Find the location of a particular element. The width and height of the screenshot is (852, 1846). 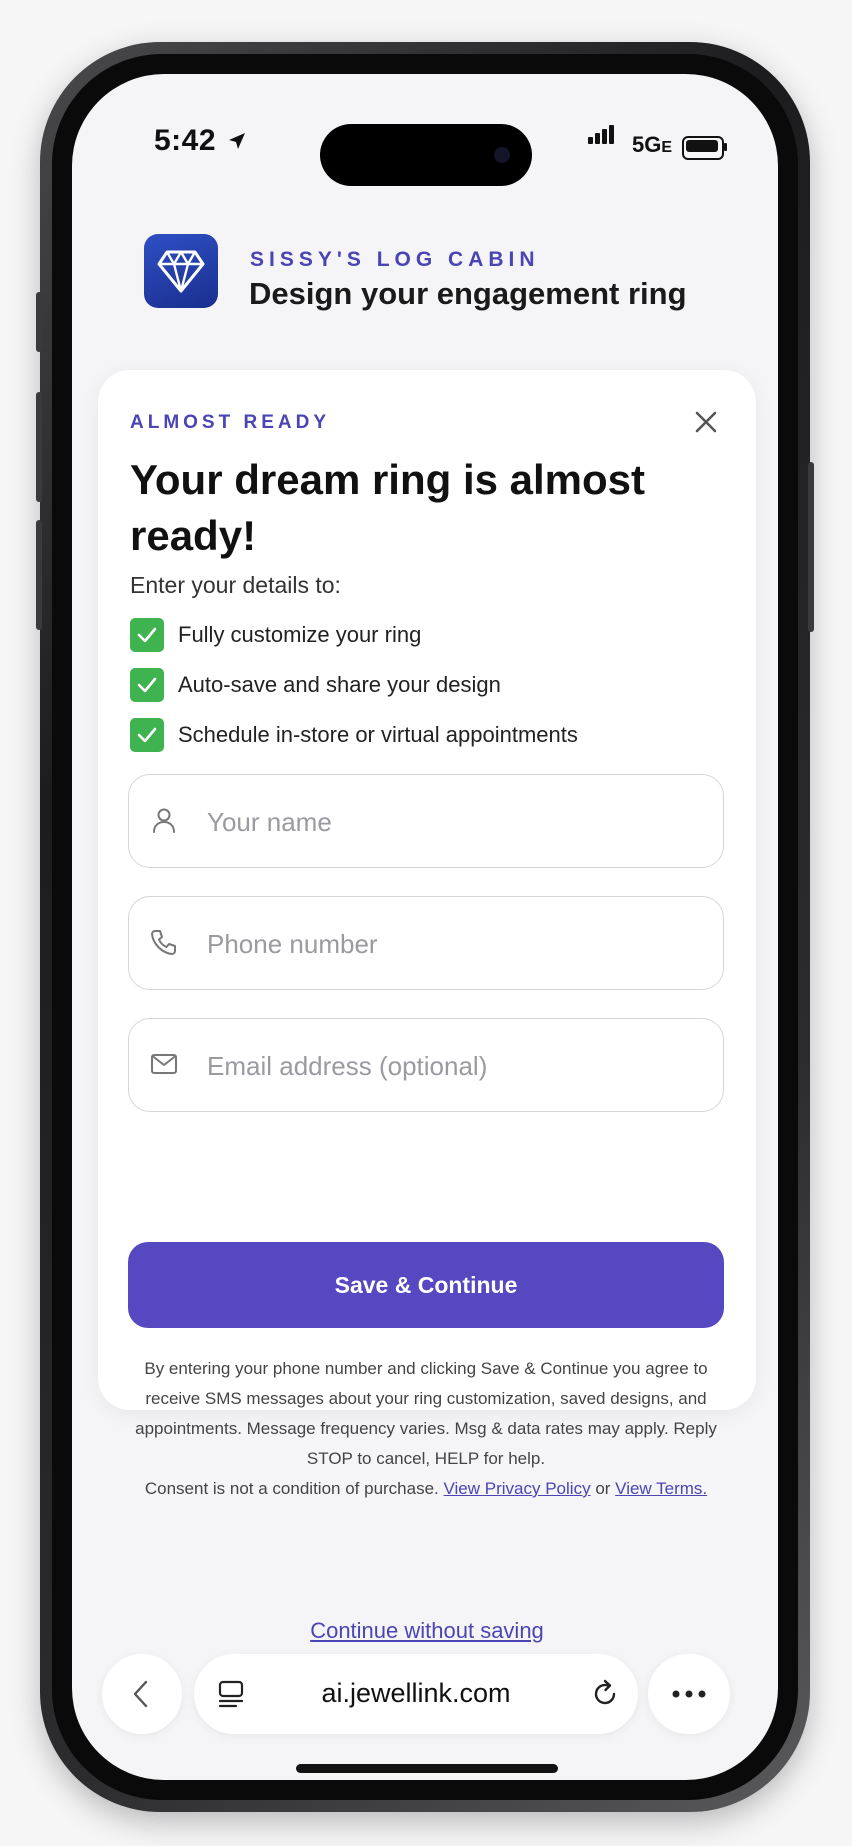

name-field is located at coordinates (426, 821).